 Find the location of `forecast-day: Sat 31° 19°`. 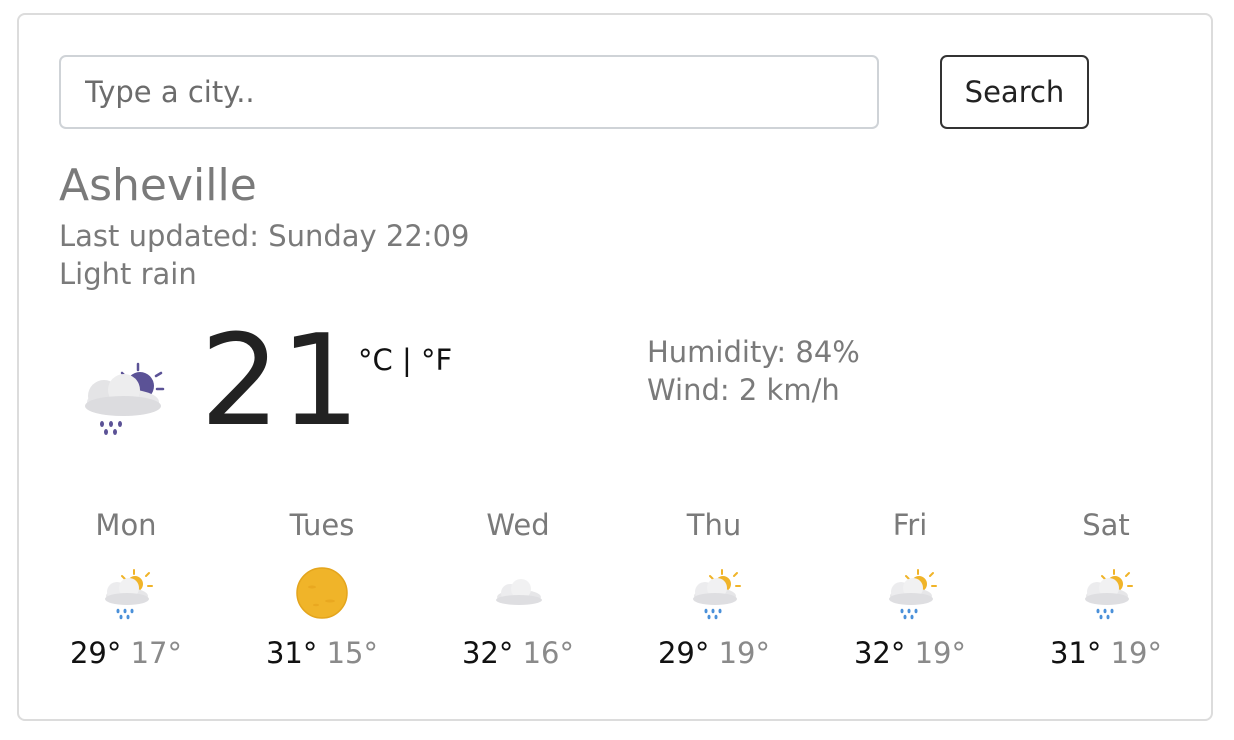

forecast-day: Sat 31° 19° is located at coordinates (1106, 595).